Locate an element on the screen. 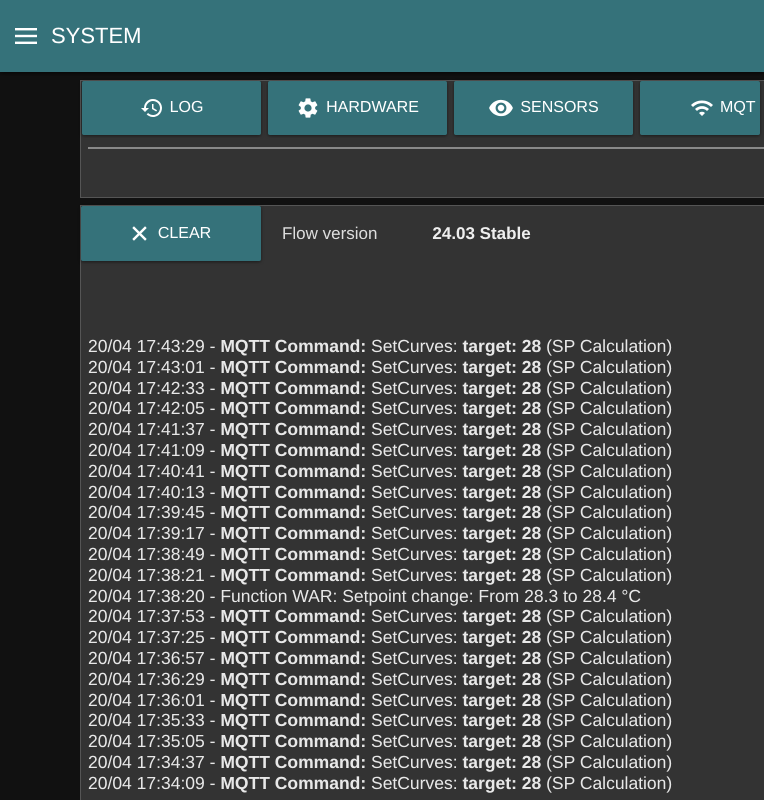 The image size is (764, 800). menu-icon is located at coordinates (26, 36).